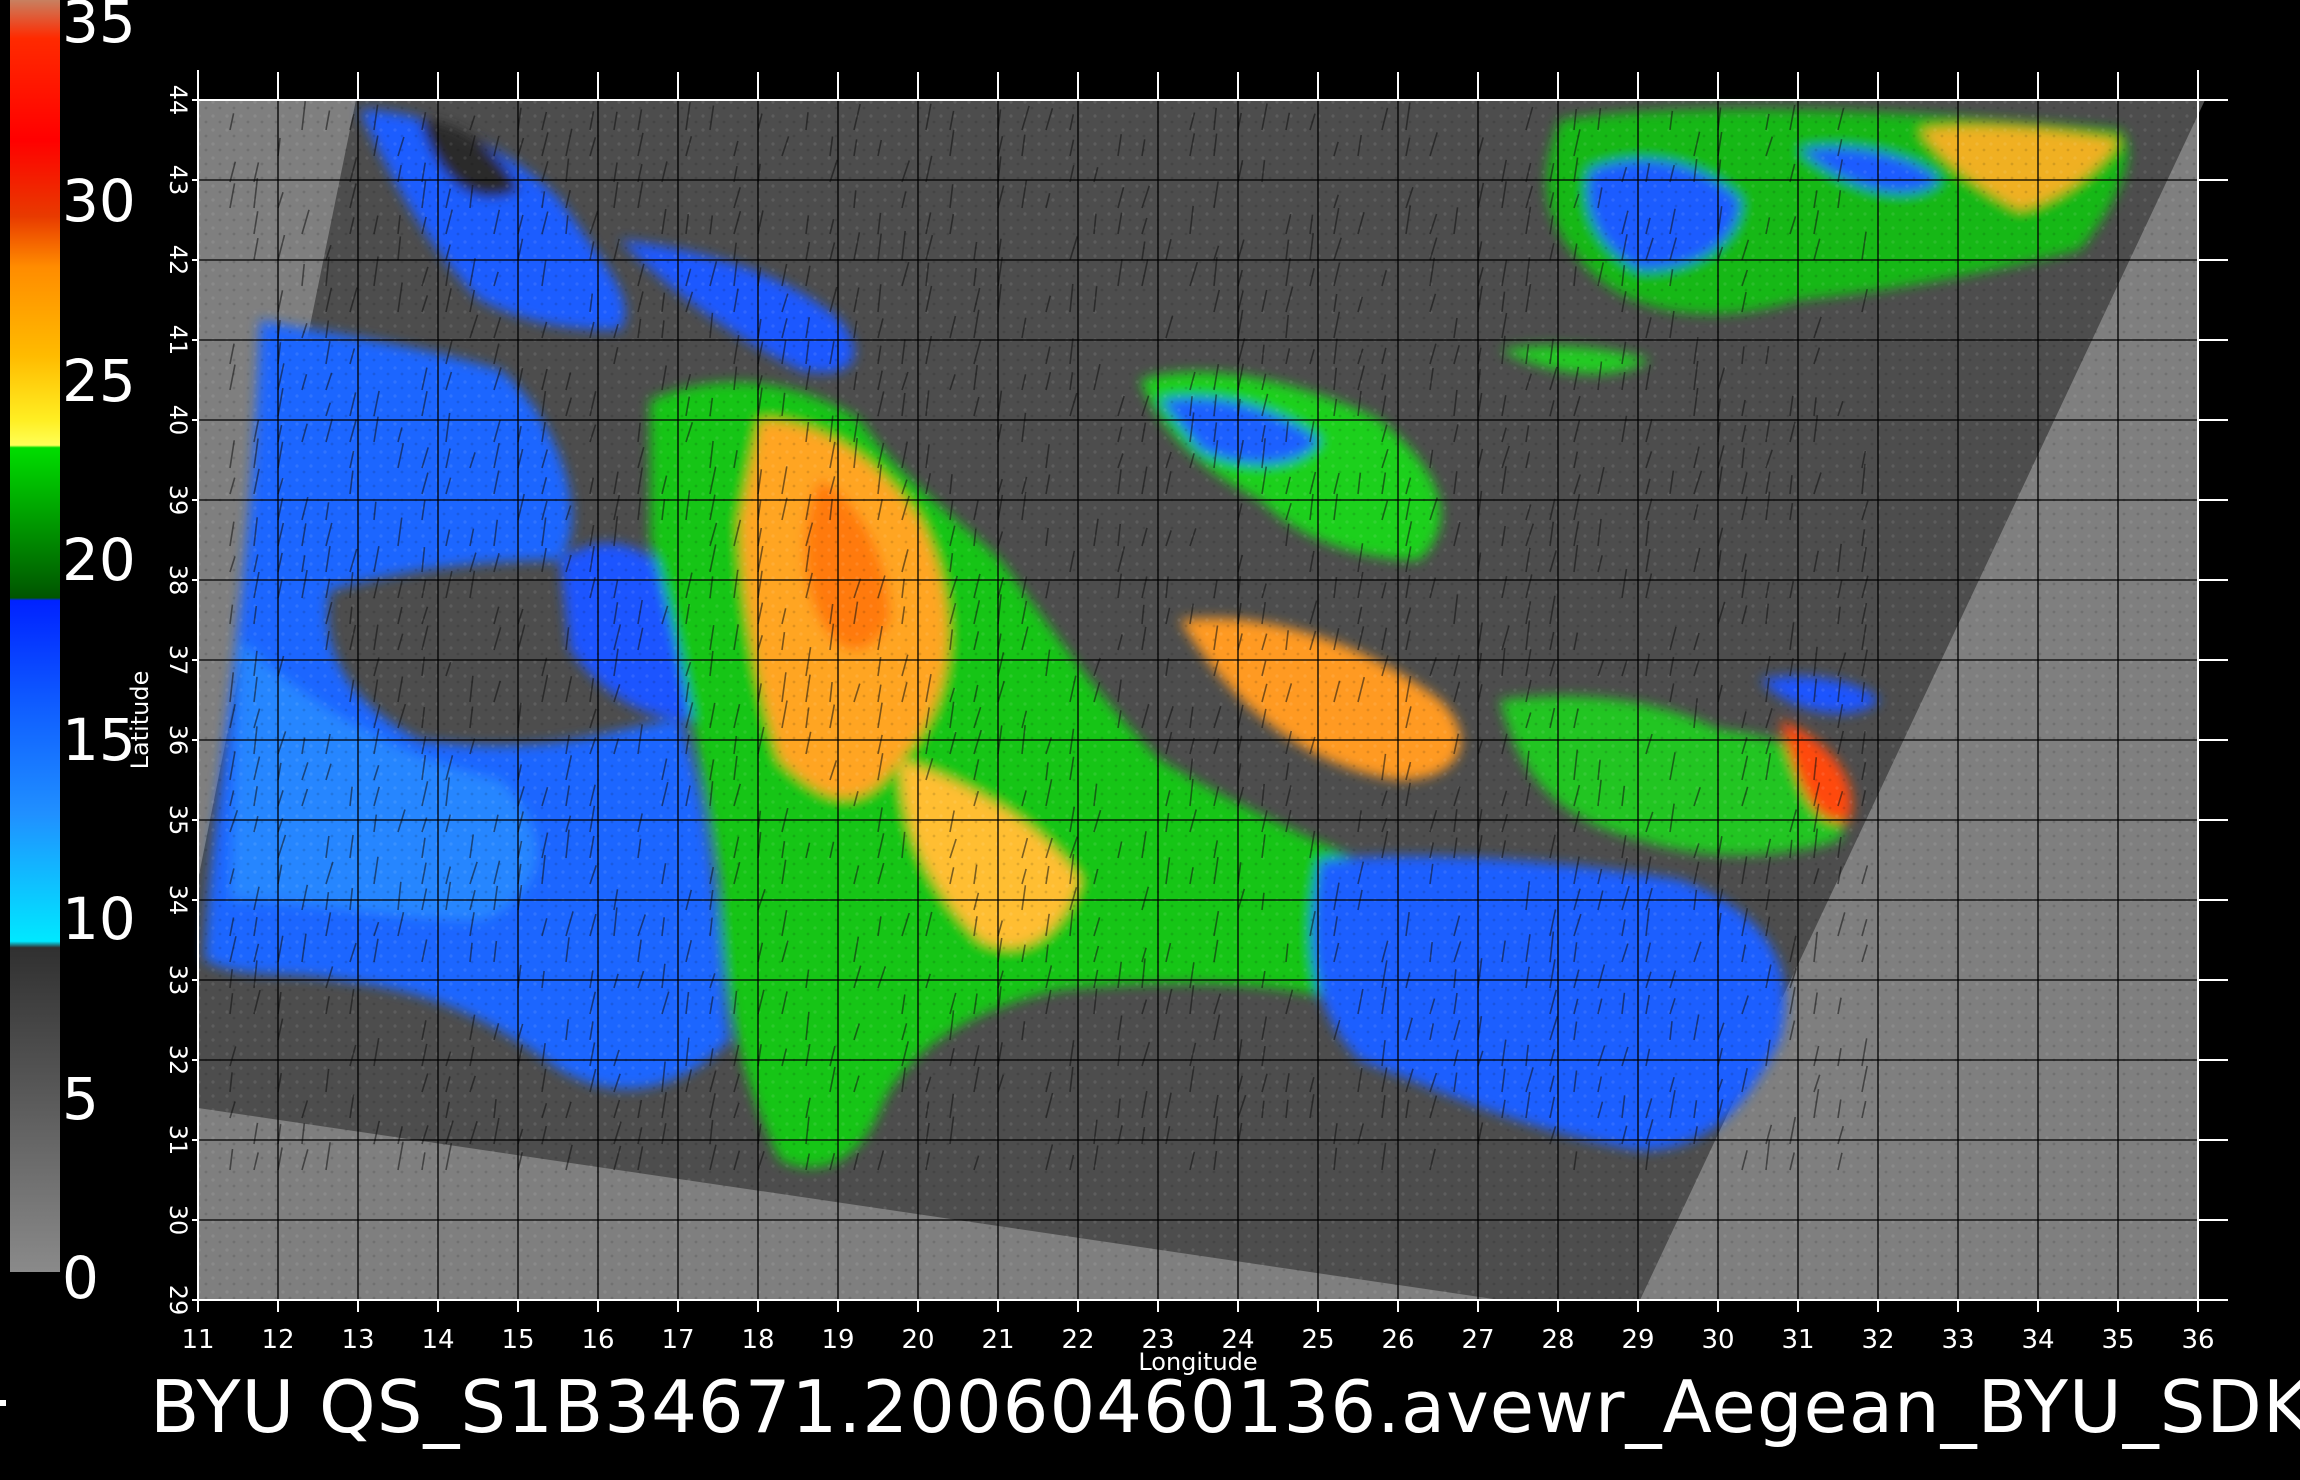 The image size is (2300, 1480). What do you see at coordinates (917, 1340) in the screenshot?
I see `lon-tick-label: 20` at bounding box center [917, 1340].